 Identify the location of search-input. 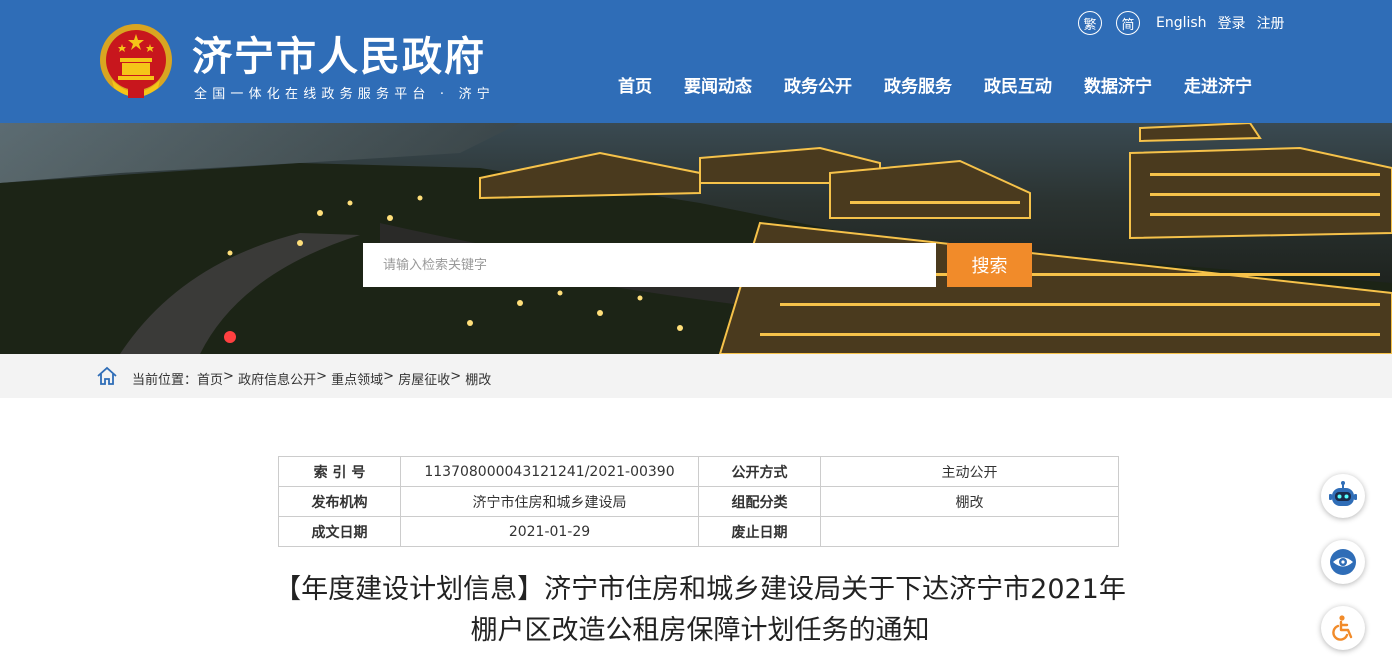
(649, 265).